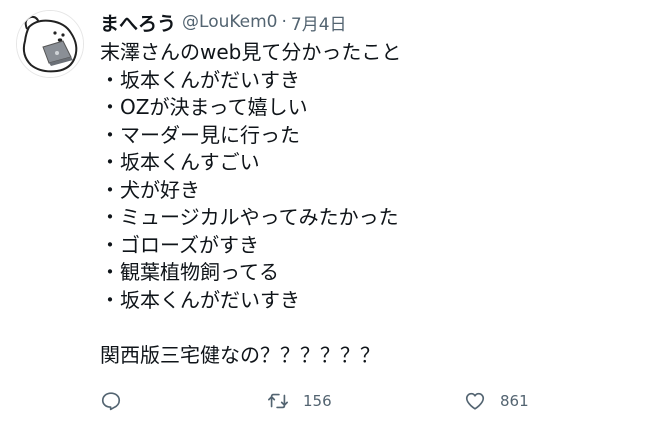 The width and height of the screenshot is (646, 432). What do you see at coordinates (278, 401) in the screenshot?
I see `retweet-icon` at bounding box center [278, 401].